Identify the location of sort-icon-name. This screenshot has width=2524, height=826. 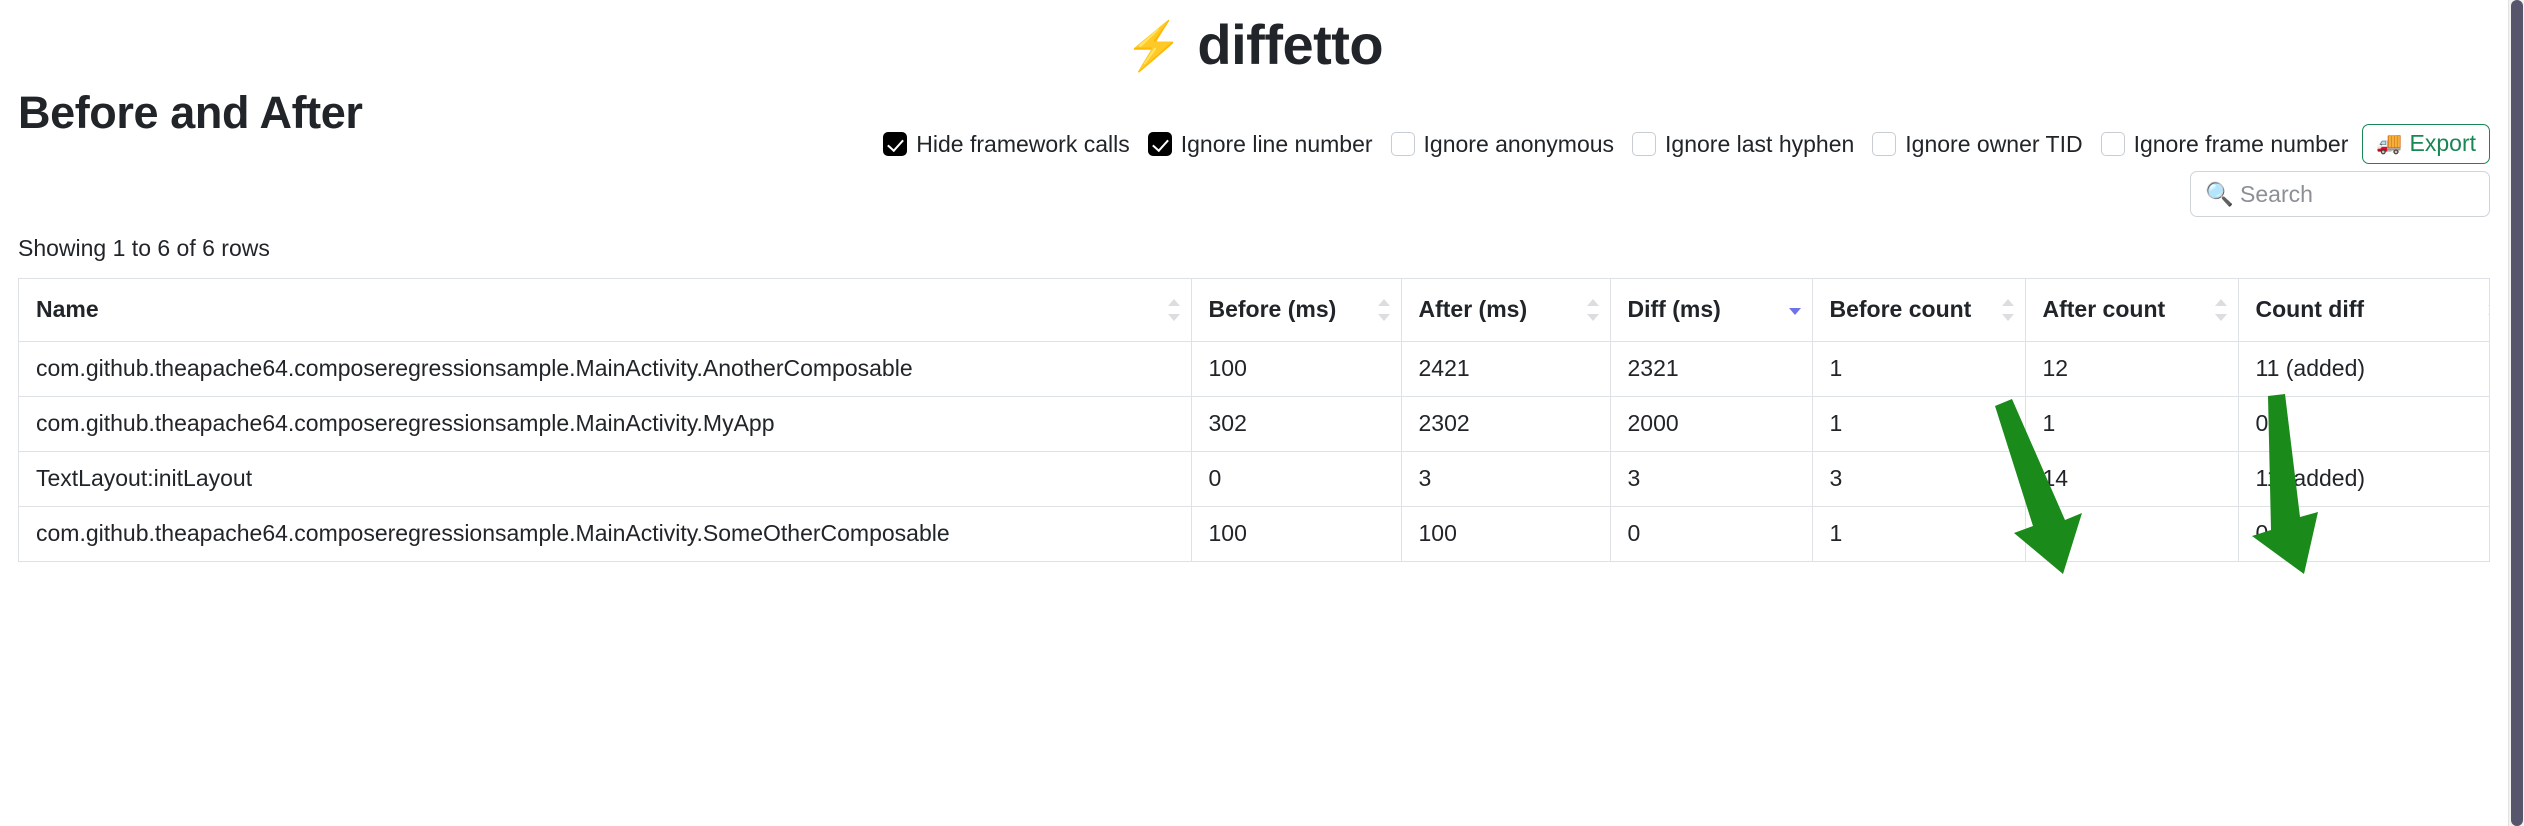
(1173, 310).